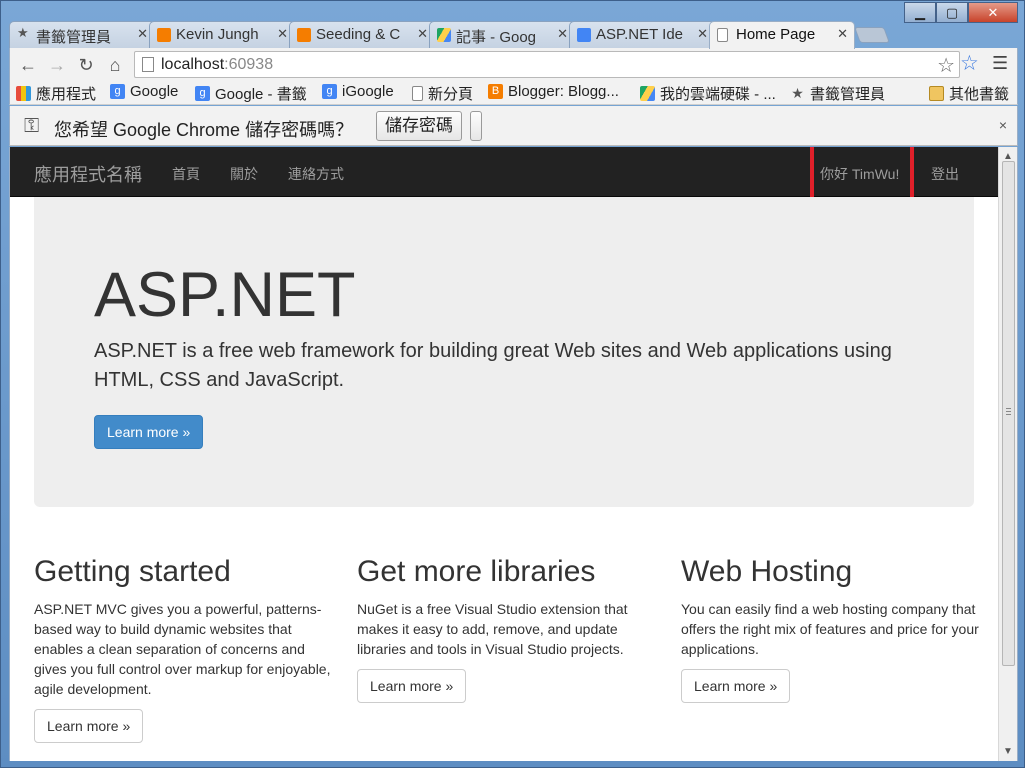  Describe the element at coordinates (57, 65) in the screenshot. I see `forward-icon: →` at that location.